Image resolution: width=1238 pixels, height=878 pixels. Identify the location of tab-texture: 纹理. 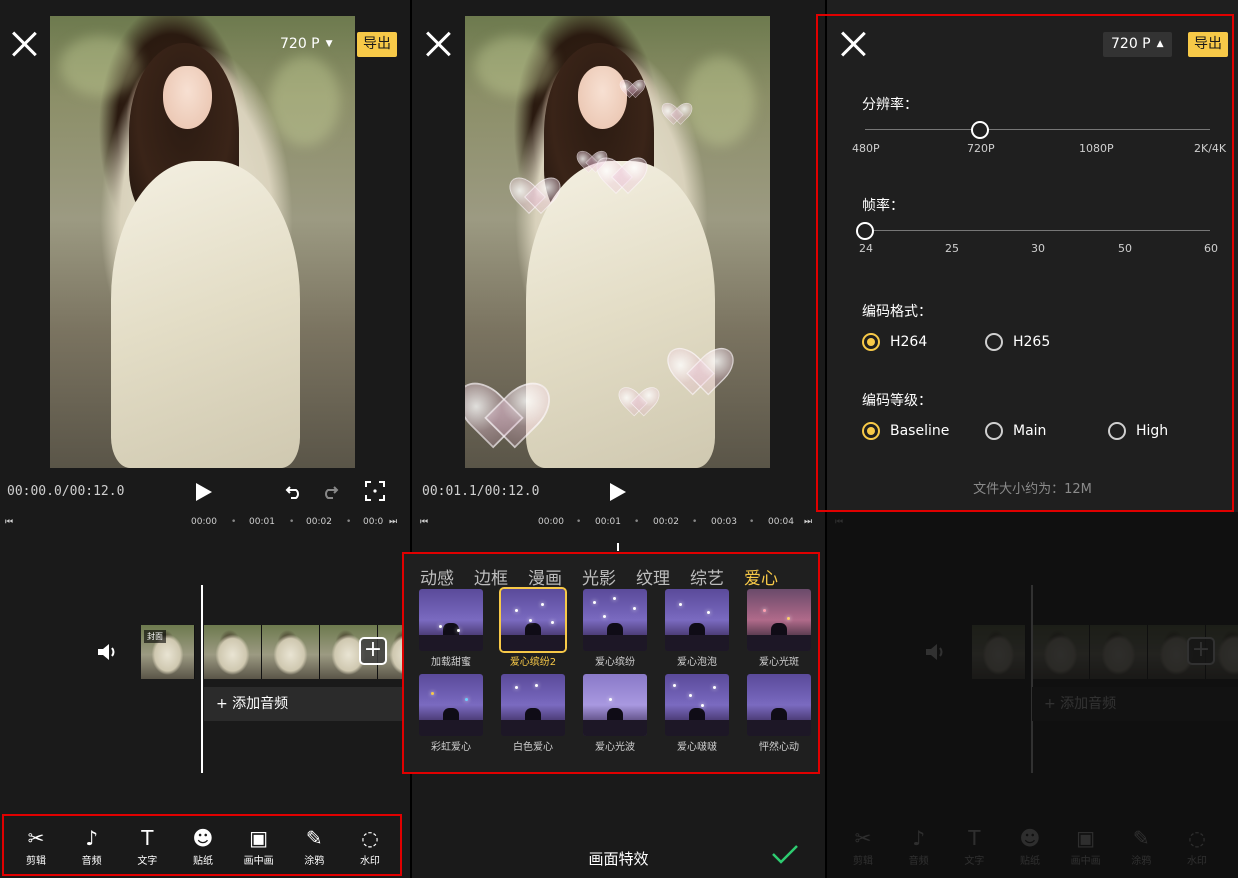
(653, 576).